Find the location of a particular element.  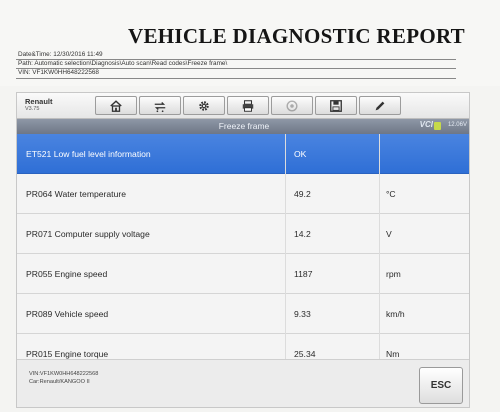

parameter-value: OK is located at coordinates (300, 154).